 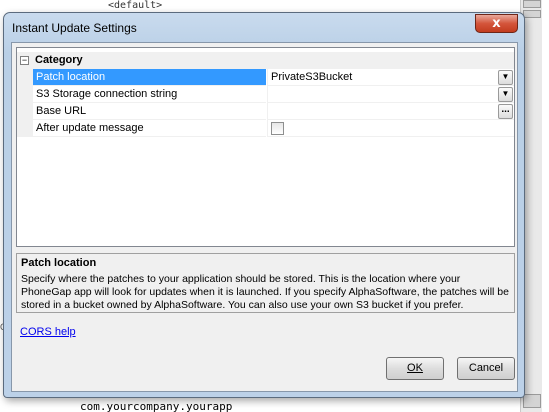 What do you see at coordinates (48, 332) in the screenshot?
I see `cors-help-link: CORS help` at bounding box center [48, 332].